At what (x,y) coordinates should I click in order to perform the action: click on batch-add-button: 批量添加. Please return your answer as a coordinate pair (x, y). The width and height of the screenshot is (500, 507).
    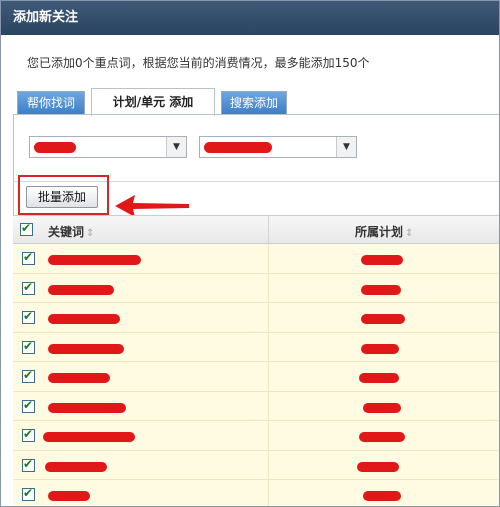
    Looking at the image, I should click on (62, 197).